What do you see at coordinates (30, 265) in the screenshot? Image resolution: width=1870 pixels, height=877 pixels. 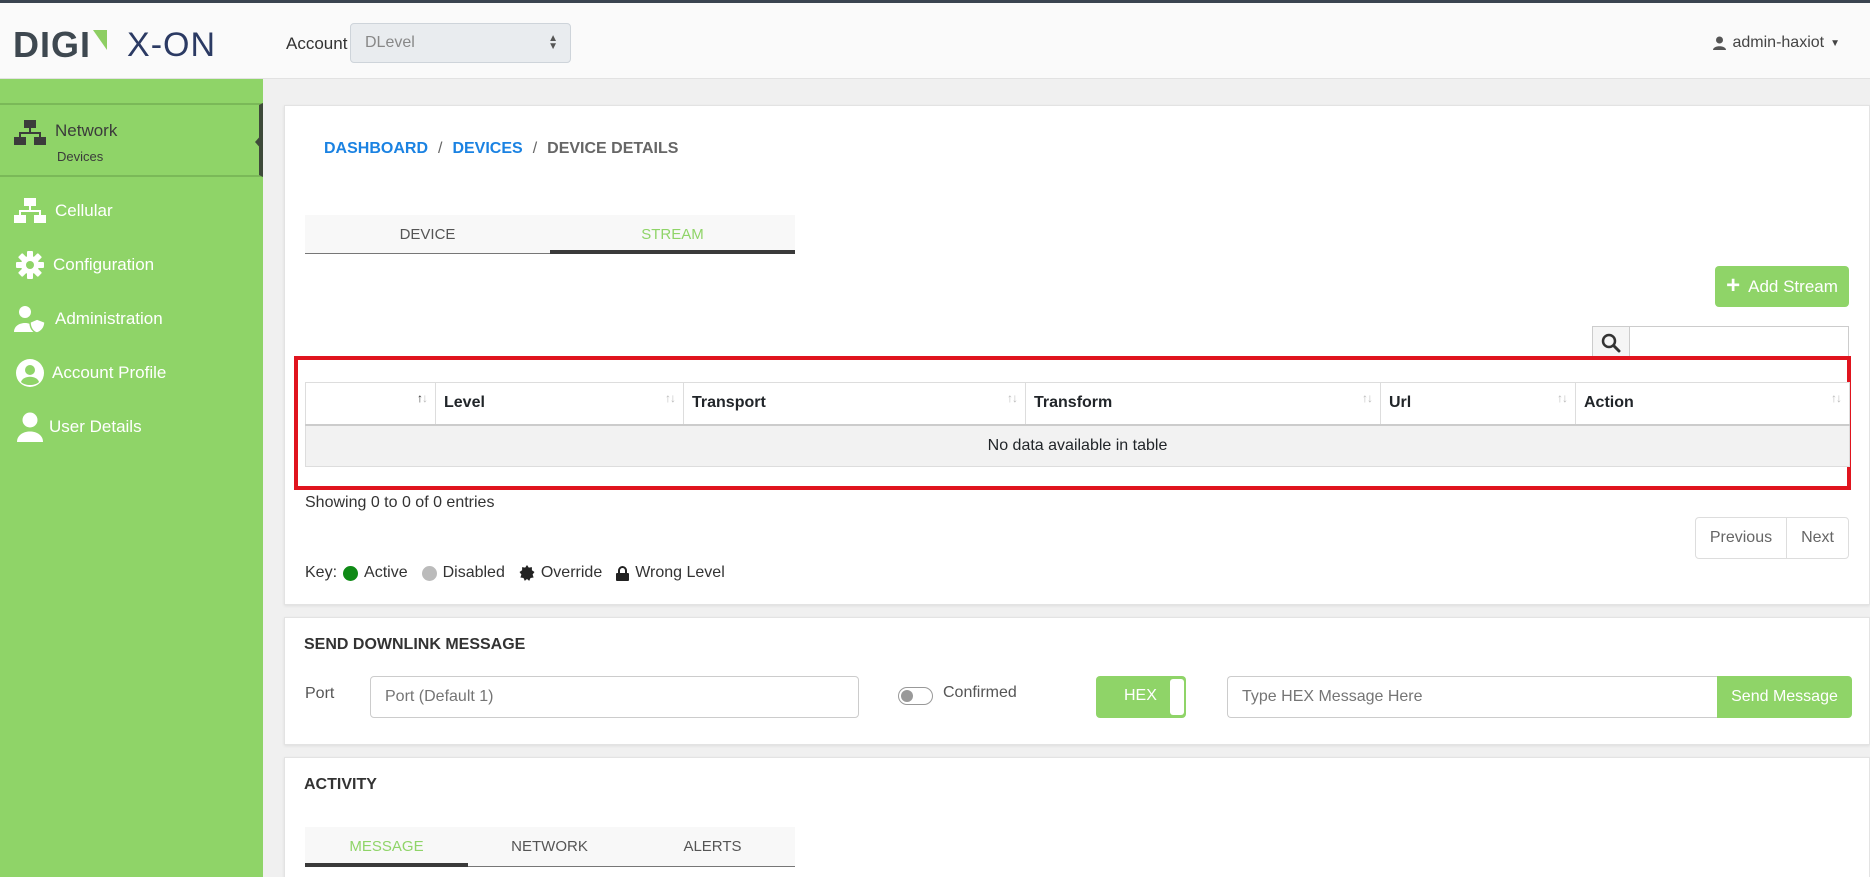 I see `gear-icon` at bounding box center [30, 265].